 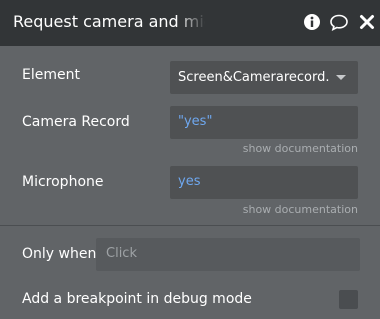 What do you see at coordinates (300, 148) in the screenshot?
I see `camera-record-show-documentation-link: show documentation` at bounding box center [300, 148].